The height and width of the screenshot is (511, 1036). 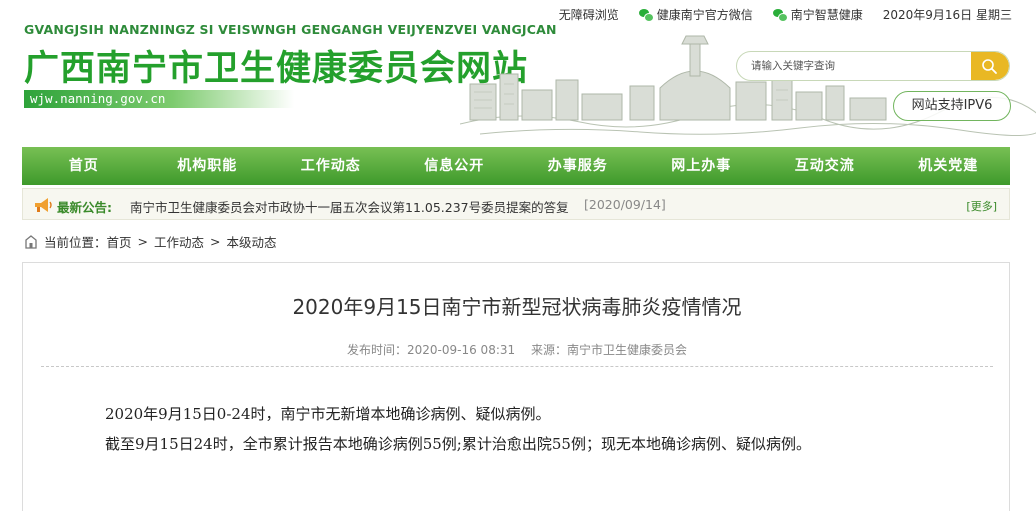 I want to click on nav-services: 办事服务, so click(x=578, y=166).